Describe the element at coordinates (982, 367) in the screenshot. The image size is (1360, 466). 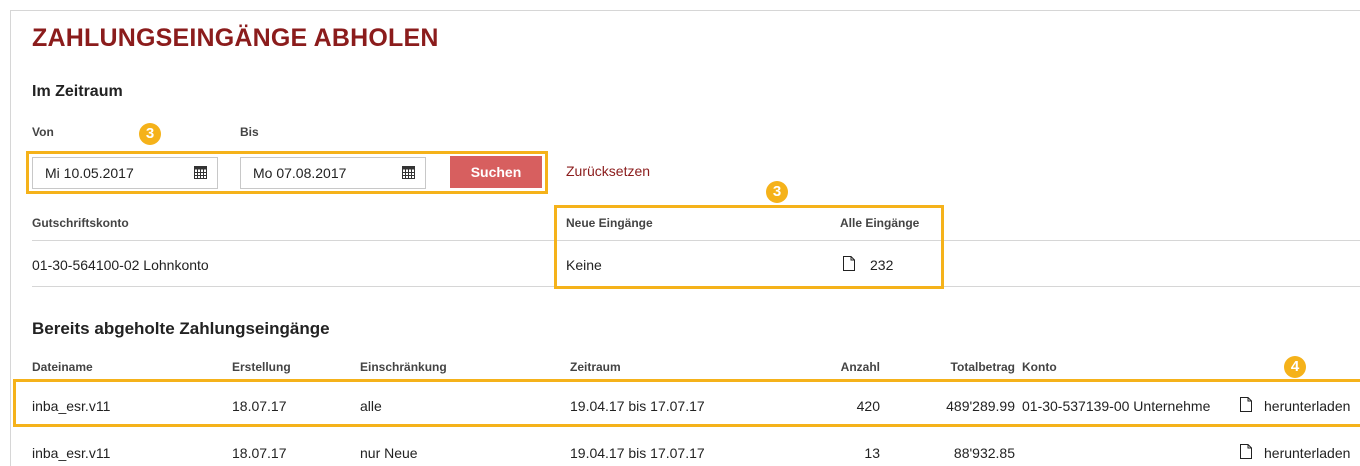
I see `header-total: Totalbetrag` at that location.